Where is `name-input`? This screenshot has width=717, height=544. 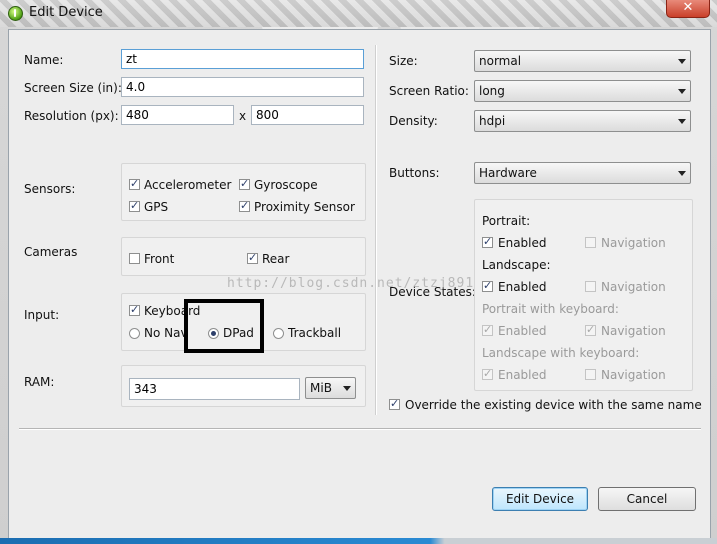
name-input is located at coordinates (242, 59).